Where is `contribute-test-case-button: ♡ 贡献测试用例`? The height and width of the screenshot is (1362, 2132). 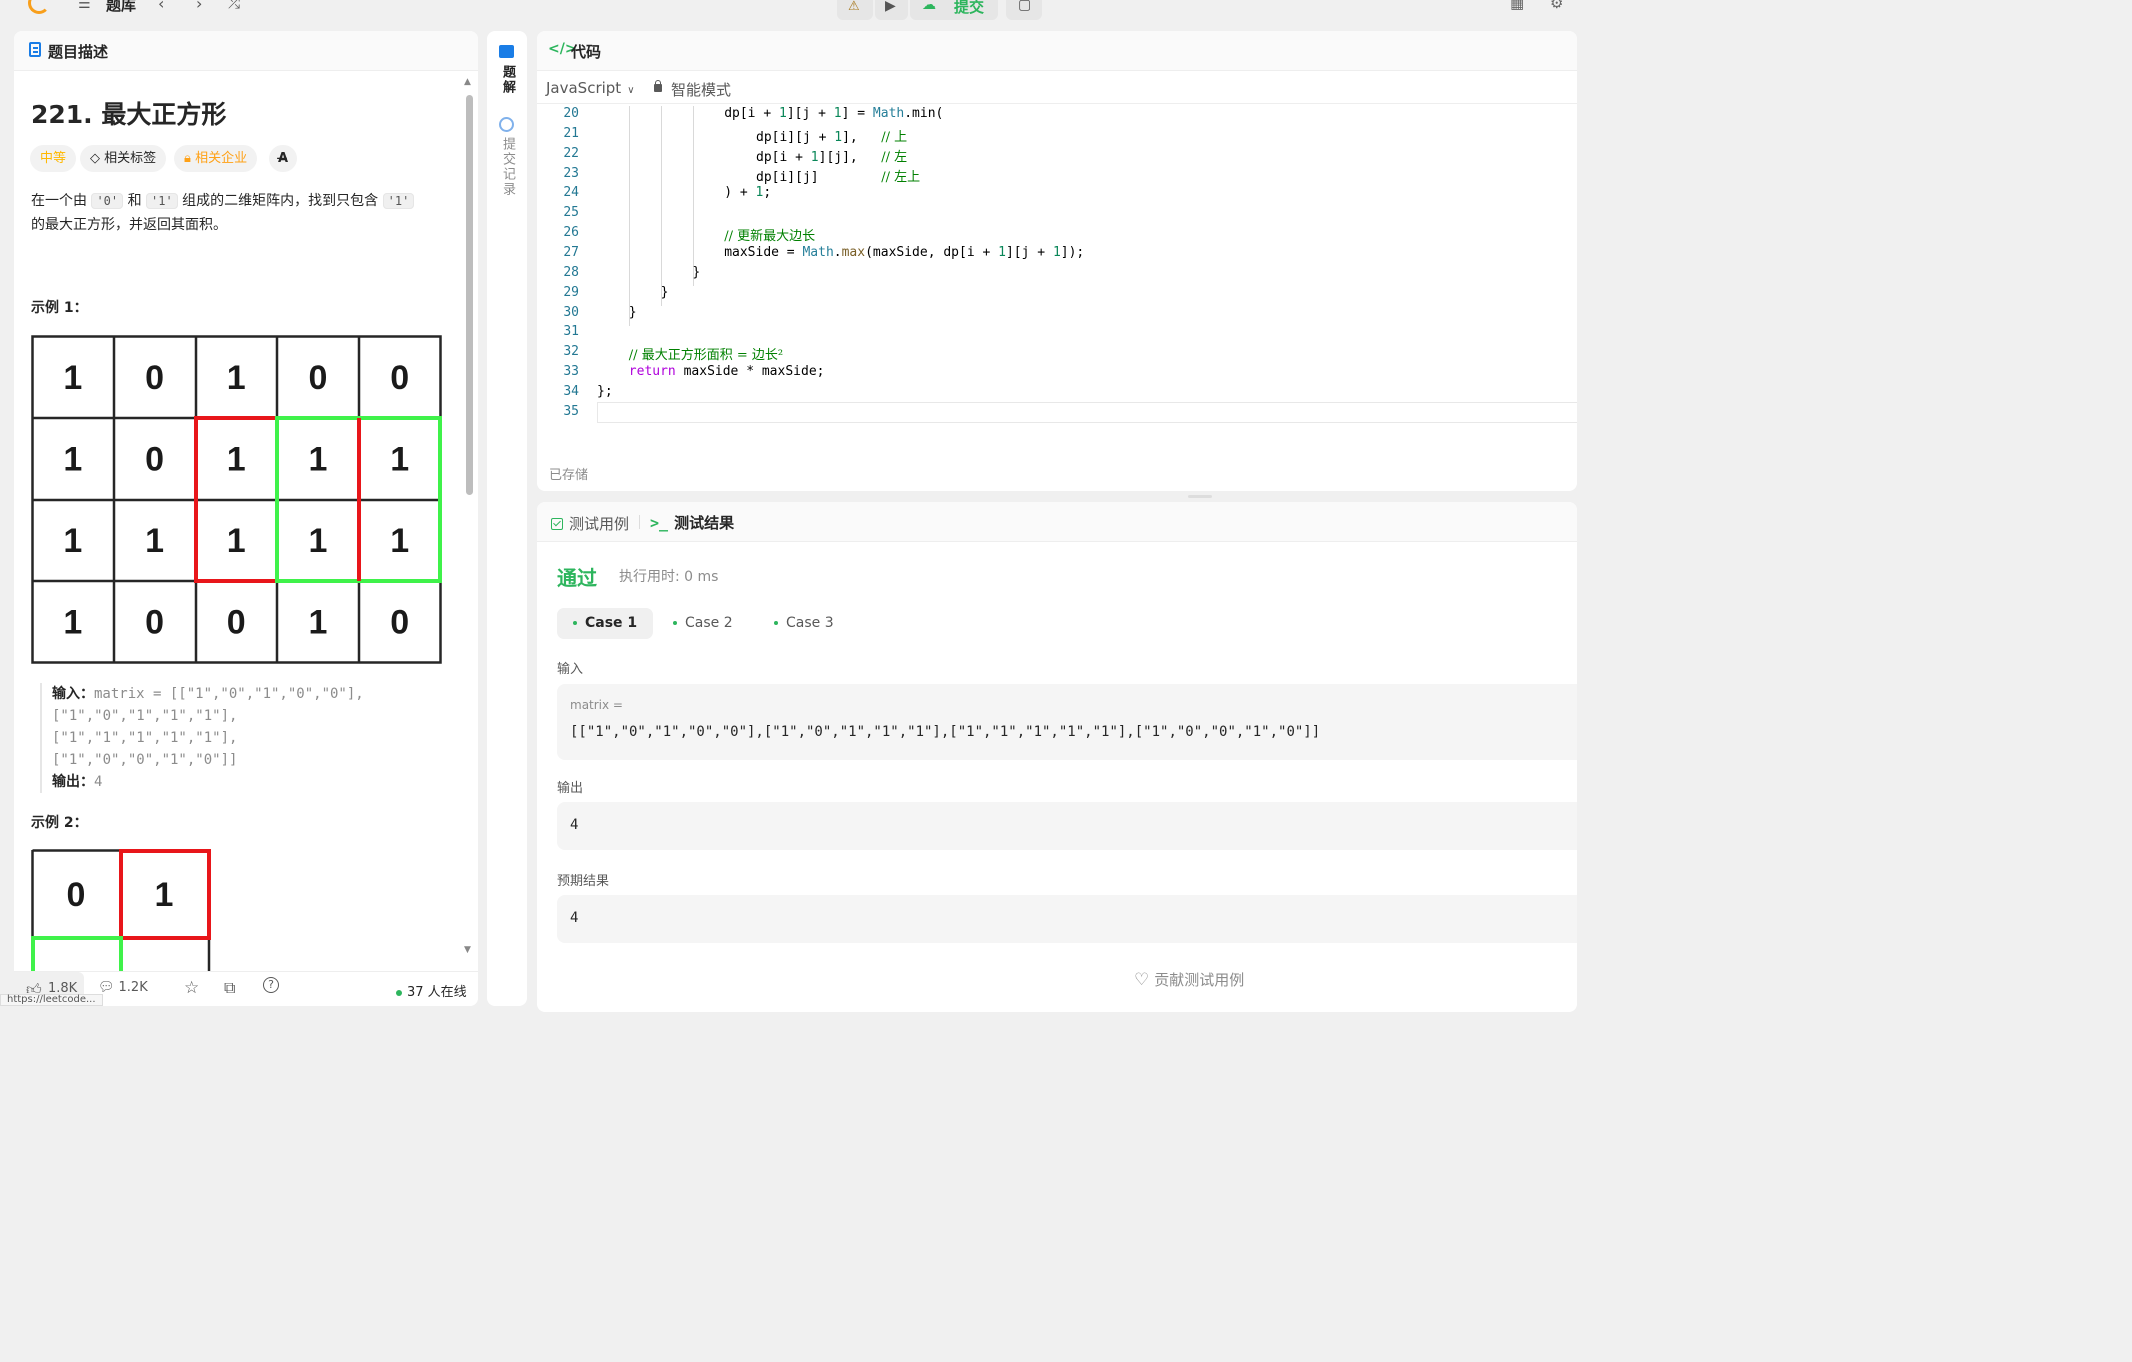
contribute-test-case-button: ♡ 贡献测试用例 is located at coordinates (1189, 979).